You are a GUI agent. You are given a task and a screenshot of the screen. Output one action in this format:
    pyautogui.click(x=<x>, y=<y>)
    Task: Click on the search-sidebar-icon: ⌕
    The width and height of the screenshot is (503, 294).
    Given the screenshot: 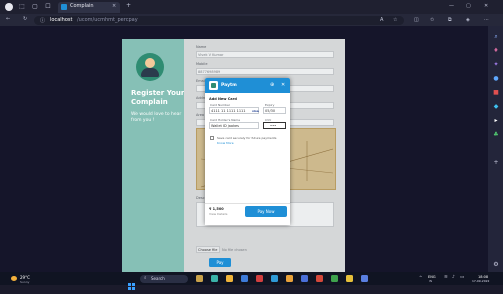 What is the action you would take?
    pyautogui.click(x=496, y=37)
    